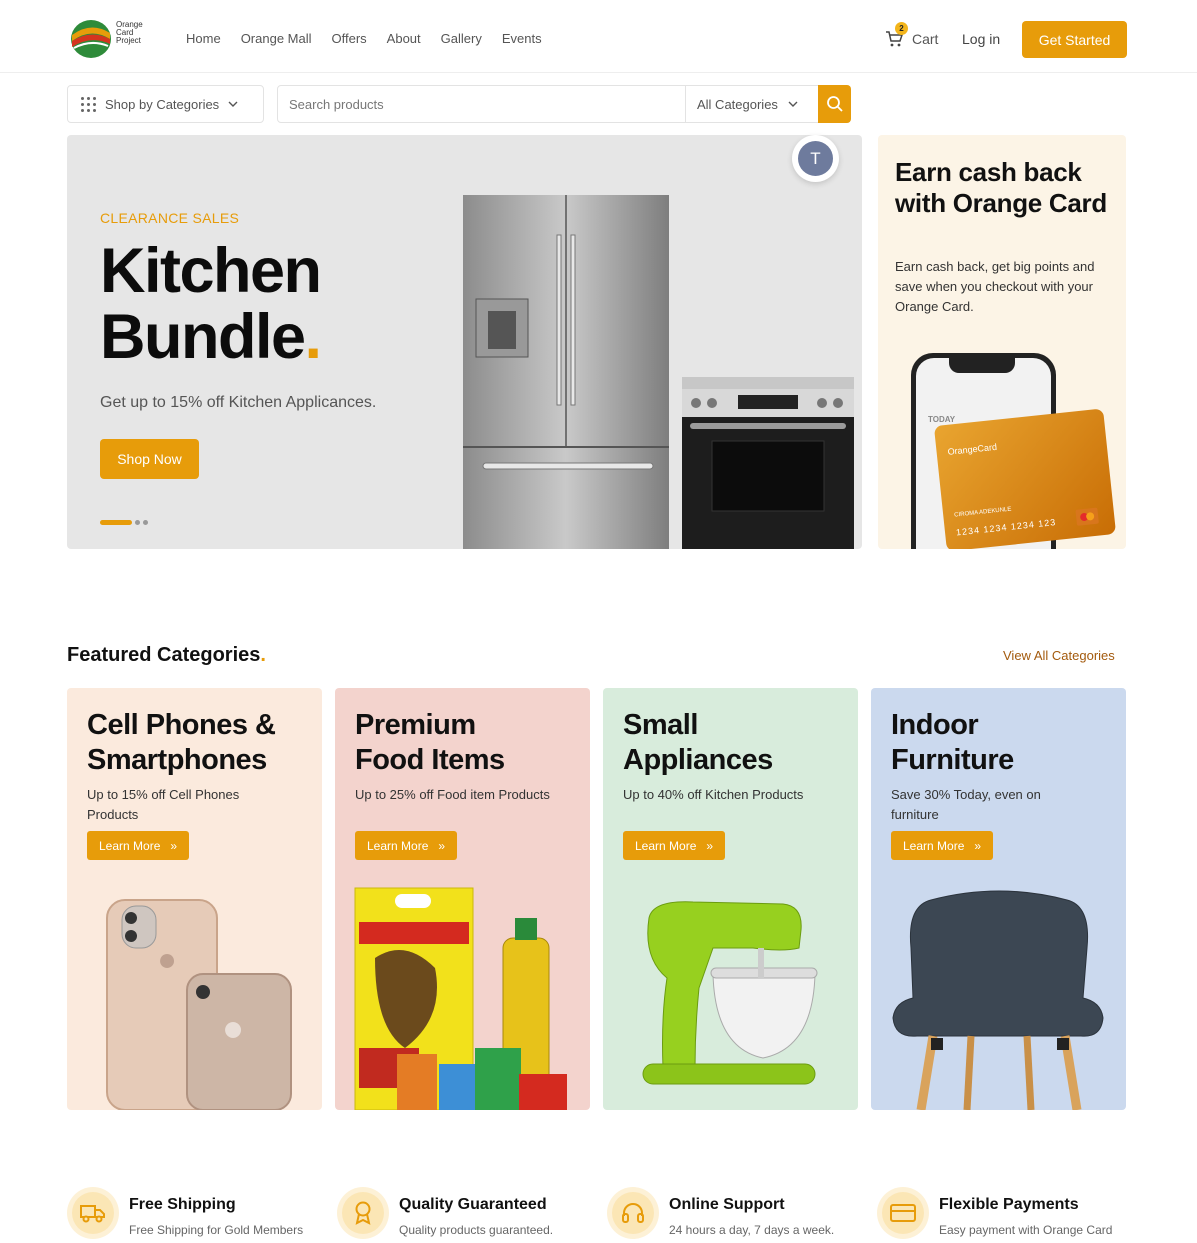 This screenshot has height=1243, width=1197. Describe the element at coordinates (1074, 39) in the screenshot. I see `get-started-button: Get Started` at that location.